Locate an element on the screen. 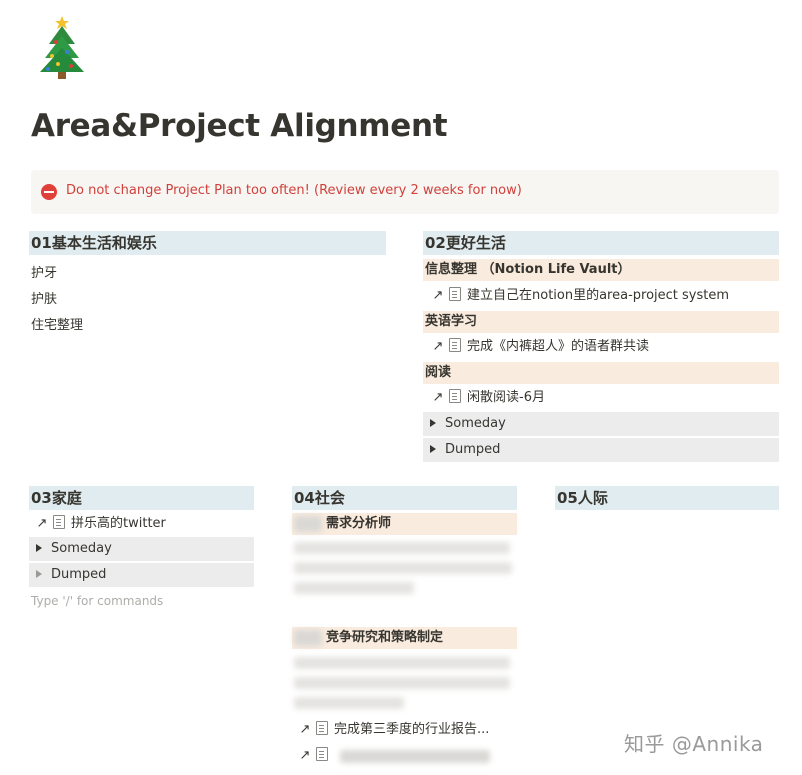  subheading: 竞争研究和策略制定 is located at coordinates (404, 638).